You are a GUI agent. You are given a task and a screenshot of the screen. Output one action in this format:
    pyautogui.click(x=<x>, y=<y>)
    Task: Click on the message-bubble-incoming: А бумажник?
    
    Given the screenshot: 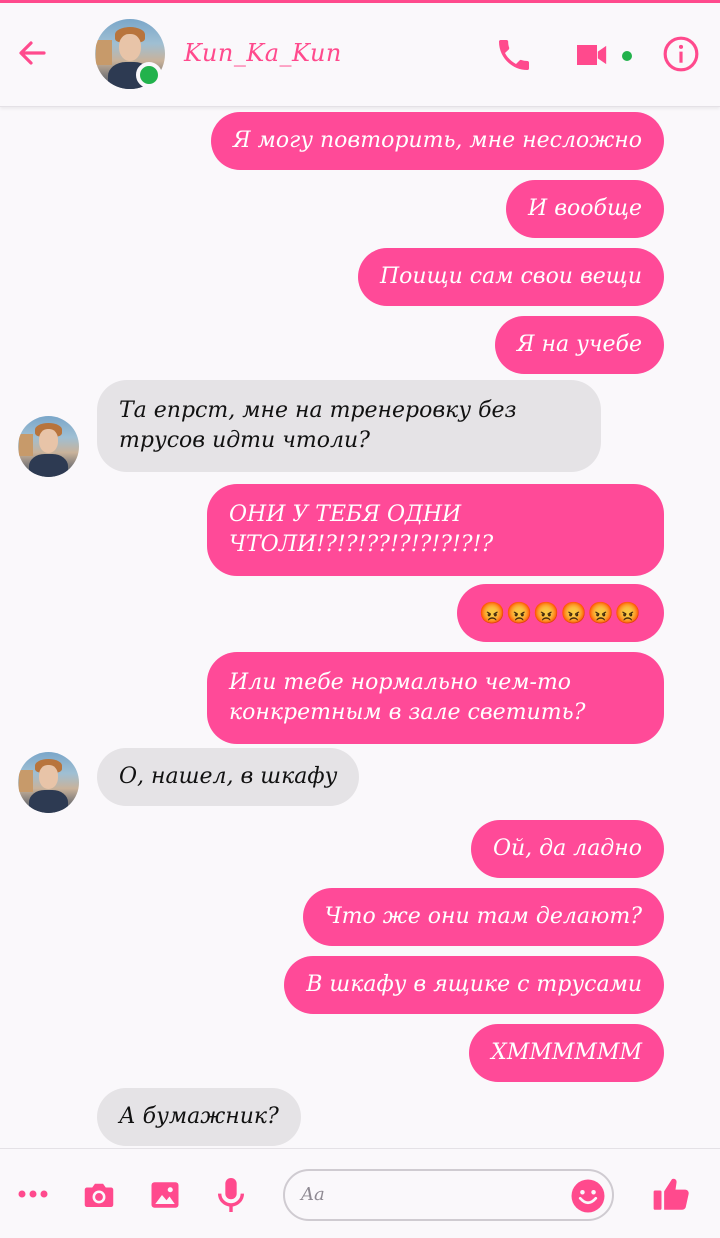 What is the action you would take?
    pyautogui.click(x=199, y=1117)
    